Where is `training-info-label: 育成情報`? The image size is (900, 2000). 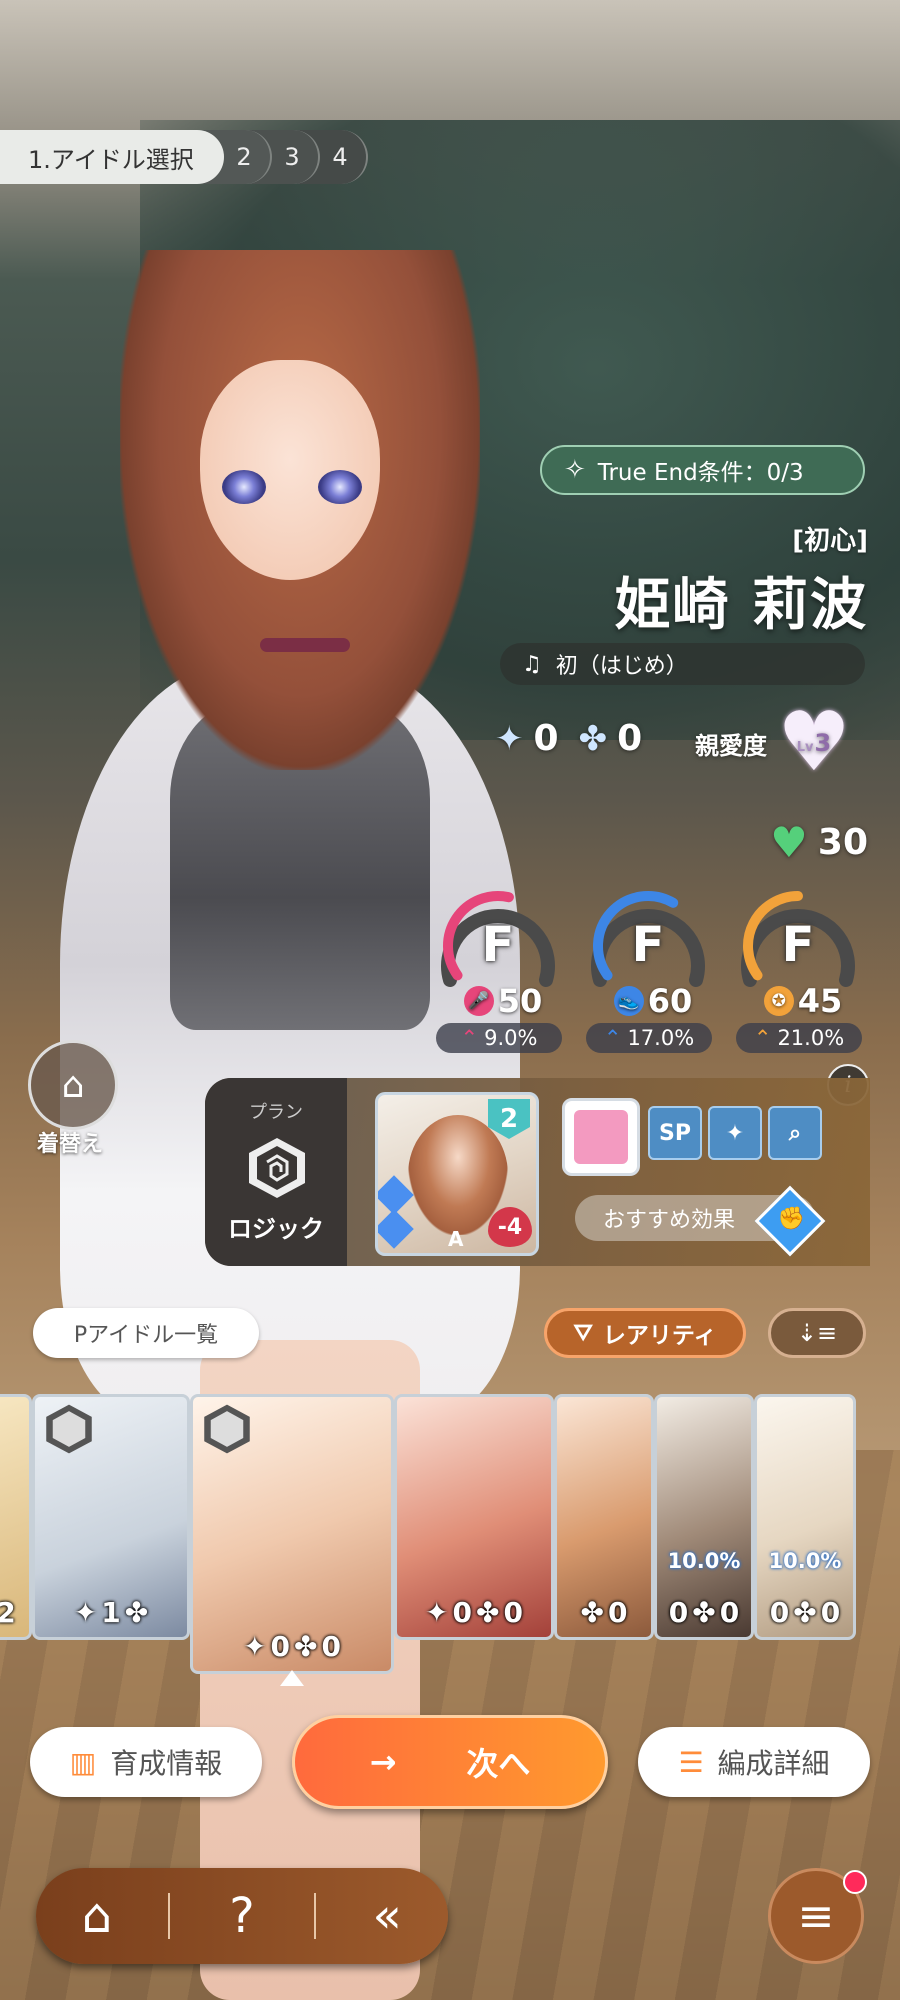
training-info-label: 育成情報 is located at coordinates (166, 1763).